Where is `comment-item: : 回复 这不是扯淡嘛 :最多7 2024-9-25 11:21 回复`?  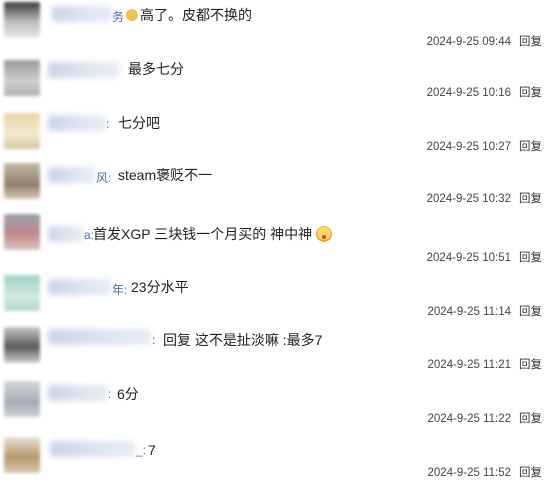
comment-item: : 回复 这不是扯淡嘛 :最多7 2024-9-25 11:21 回复 is located at coordinates (275, 346).